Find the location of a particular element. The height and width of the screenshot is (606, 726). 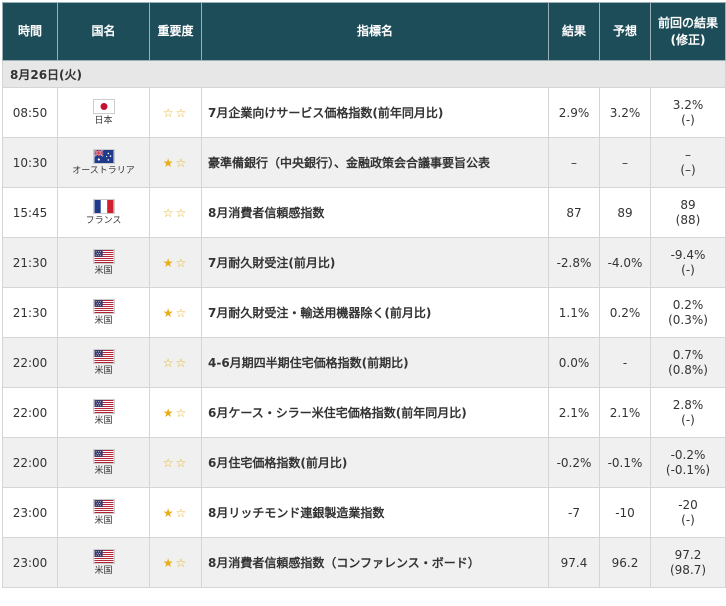

country-cell: 日本 is located at coordinates (103, 112).